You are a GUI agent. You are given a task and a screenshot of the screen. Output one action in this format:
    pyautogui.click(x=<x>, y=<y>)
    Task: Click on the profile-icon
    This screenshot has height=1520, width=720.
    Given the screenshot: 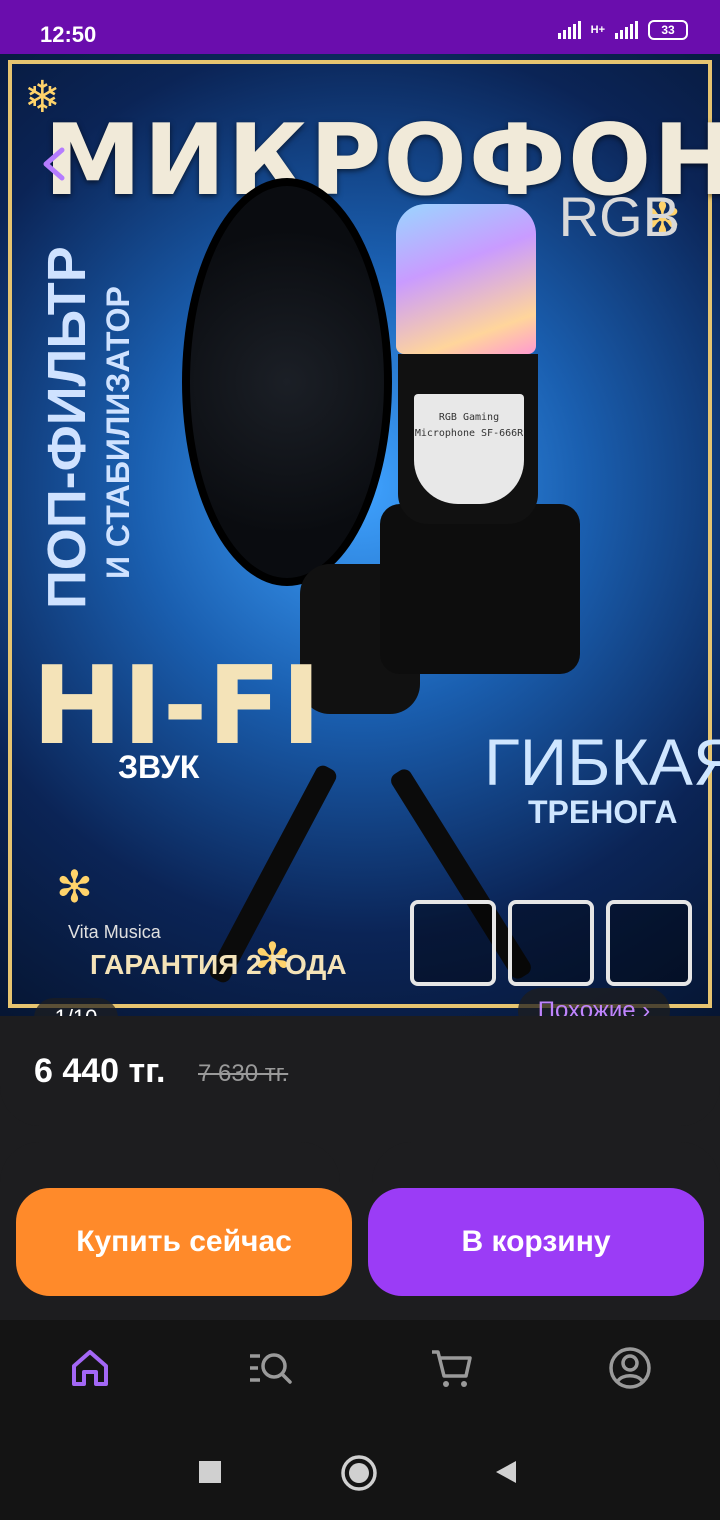 What is the action you would take?
    pyautogui.click(x=630, y=1368)
    